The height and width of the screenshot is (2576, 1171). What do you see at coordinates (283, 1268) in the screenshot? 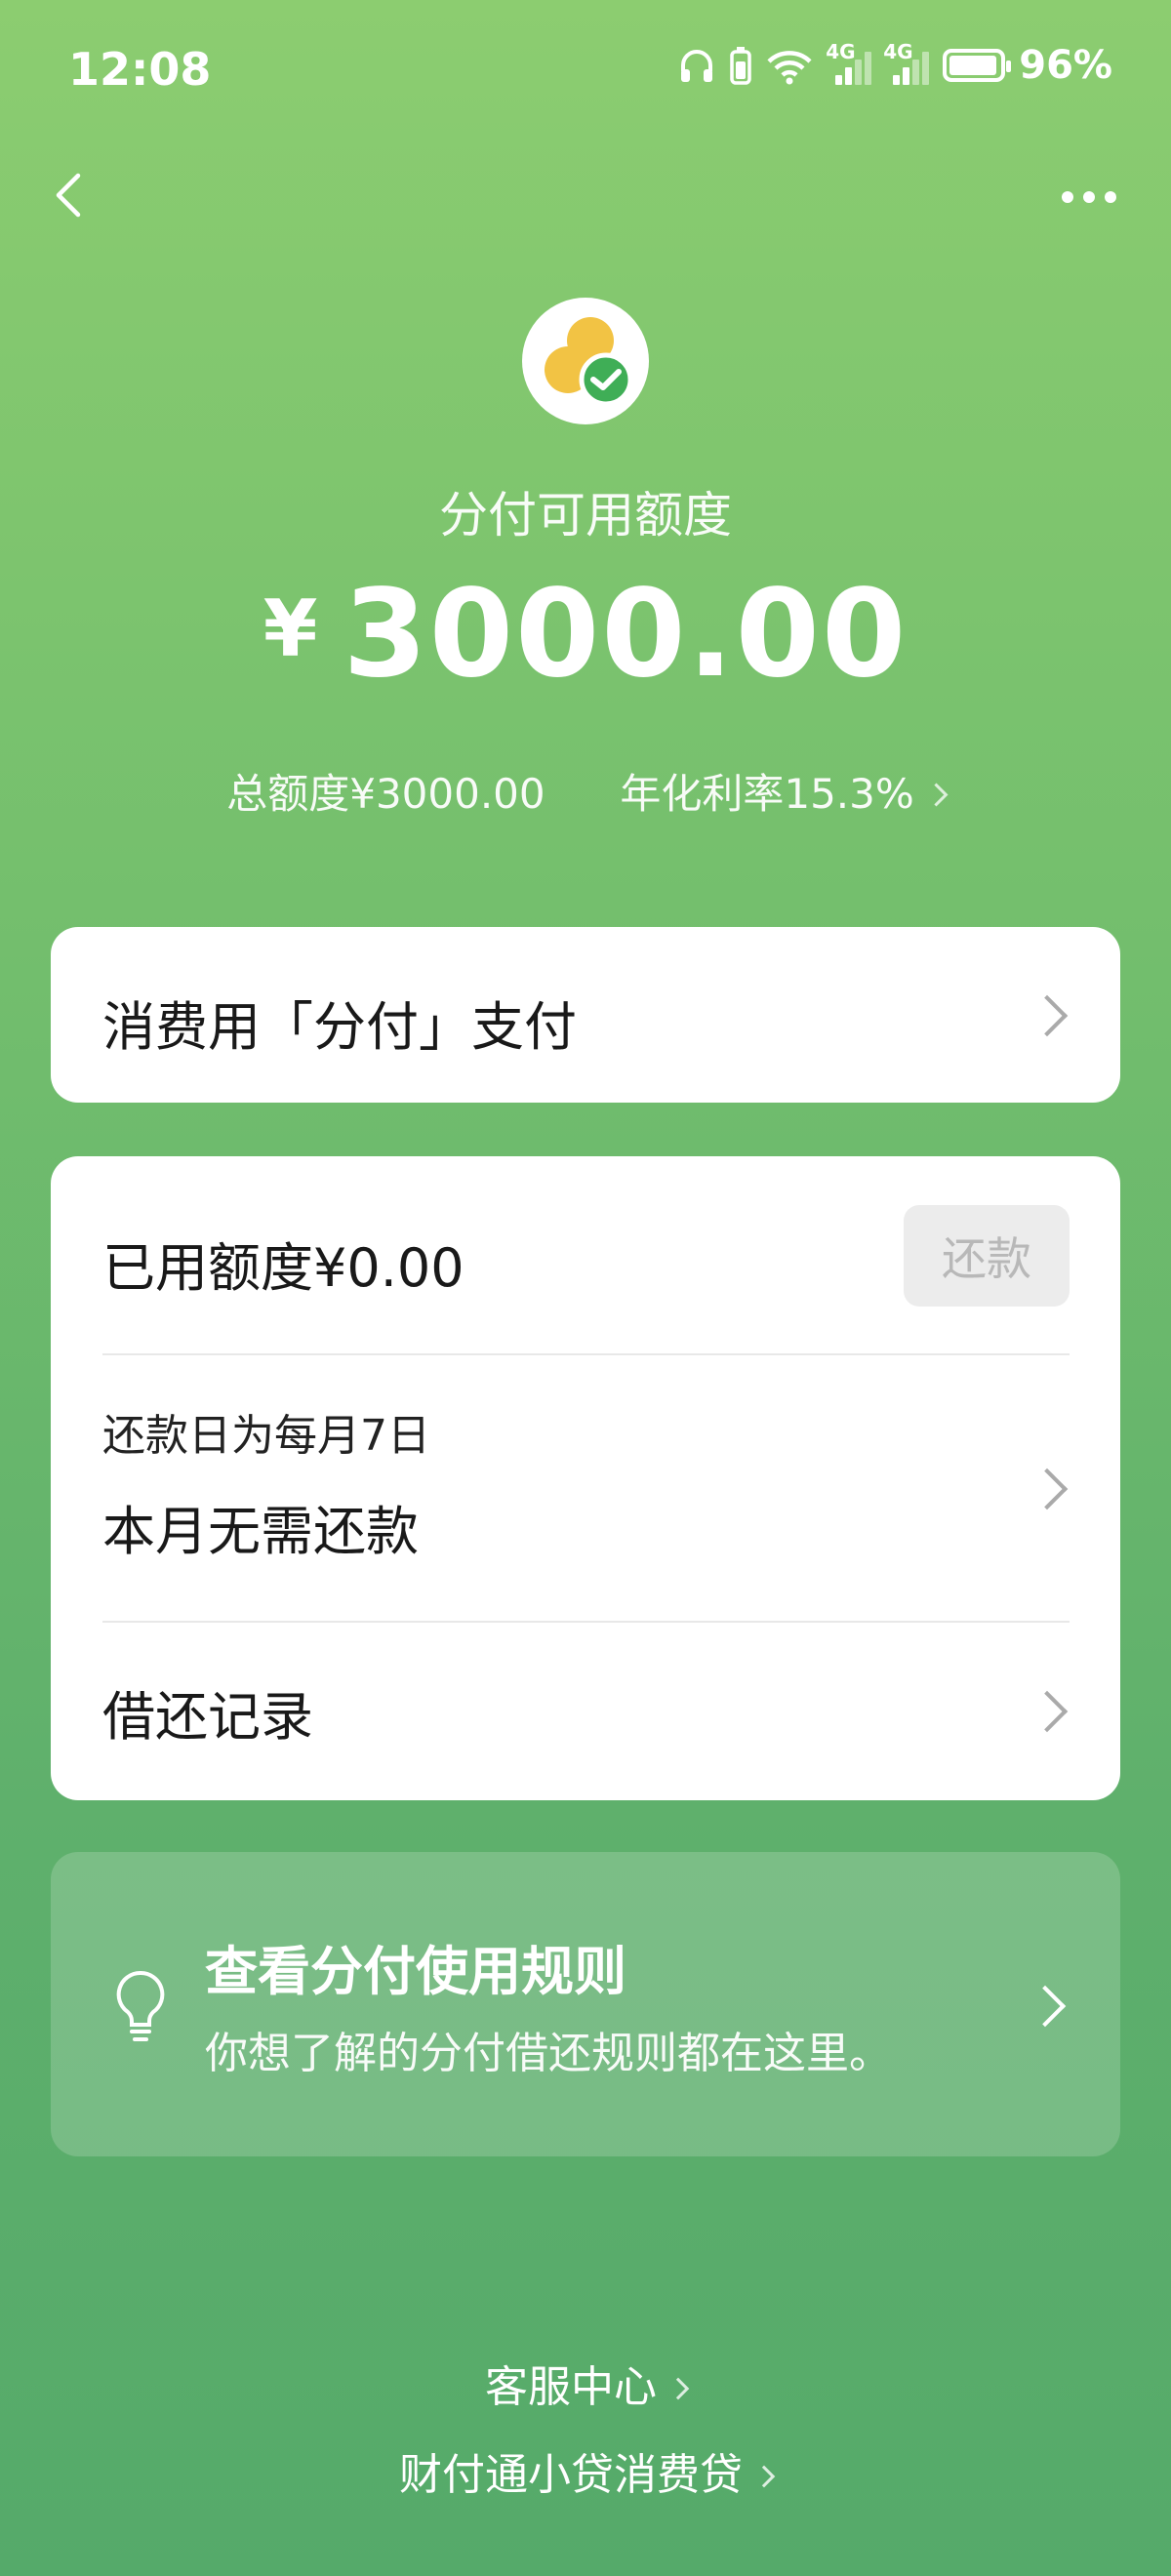
I see `used-amount: 已用额度¥0.00` at bounding box center [283, 1268].